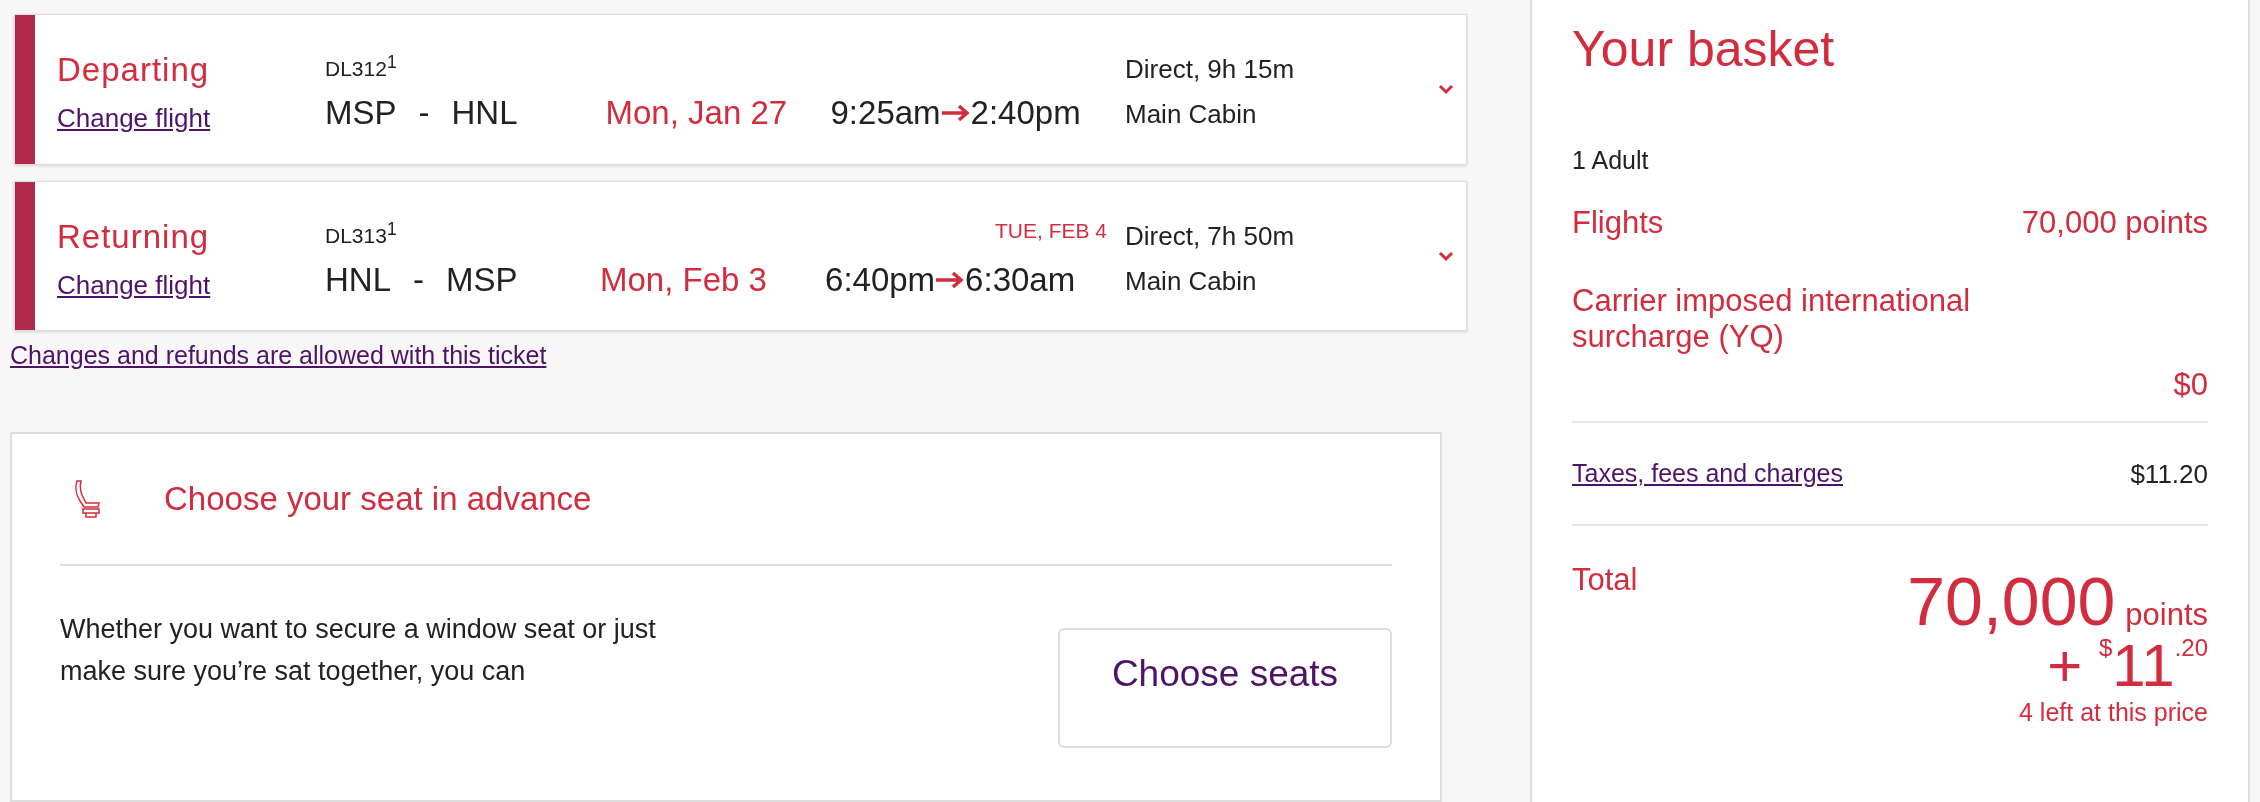 The height and width of the screenshot is (802, 2260). What do you see at coordinates (2114, 223) in the screenshot?
I see `flights-price: 70,000 points` at bounding box center [2114, 223].